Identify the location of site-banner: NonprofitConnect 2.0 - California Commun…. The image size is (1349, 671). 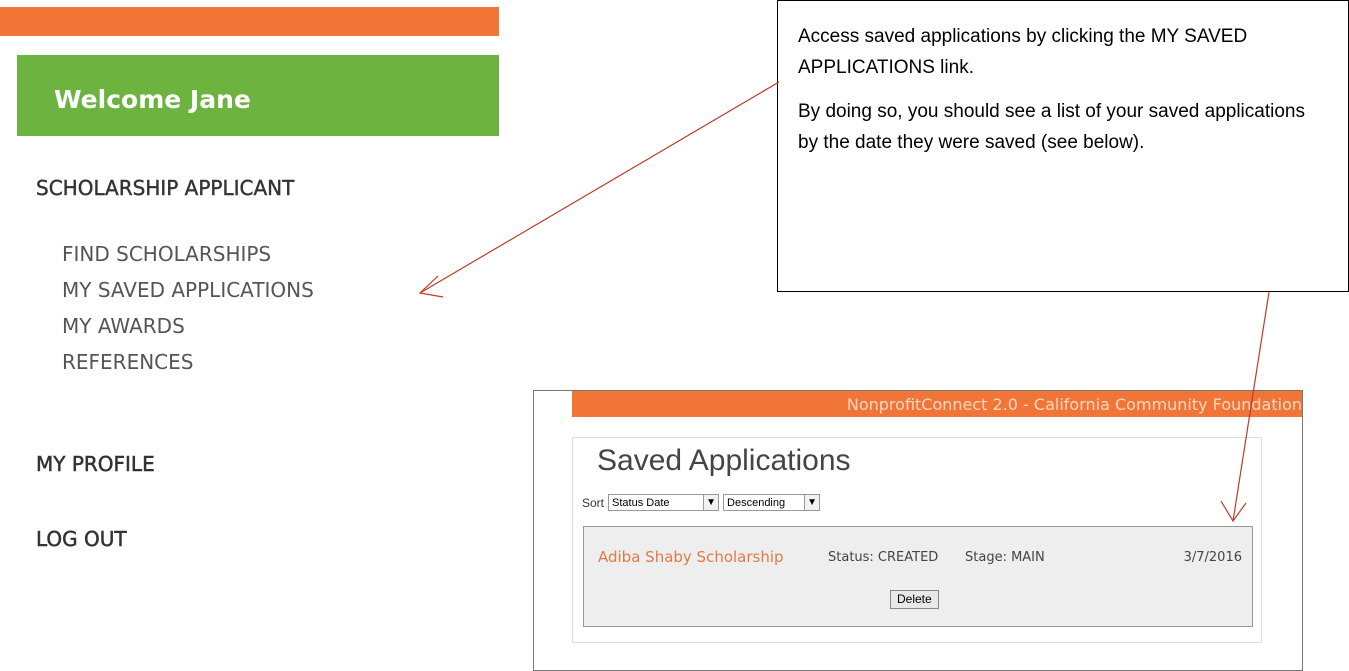
(937, 404).